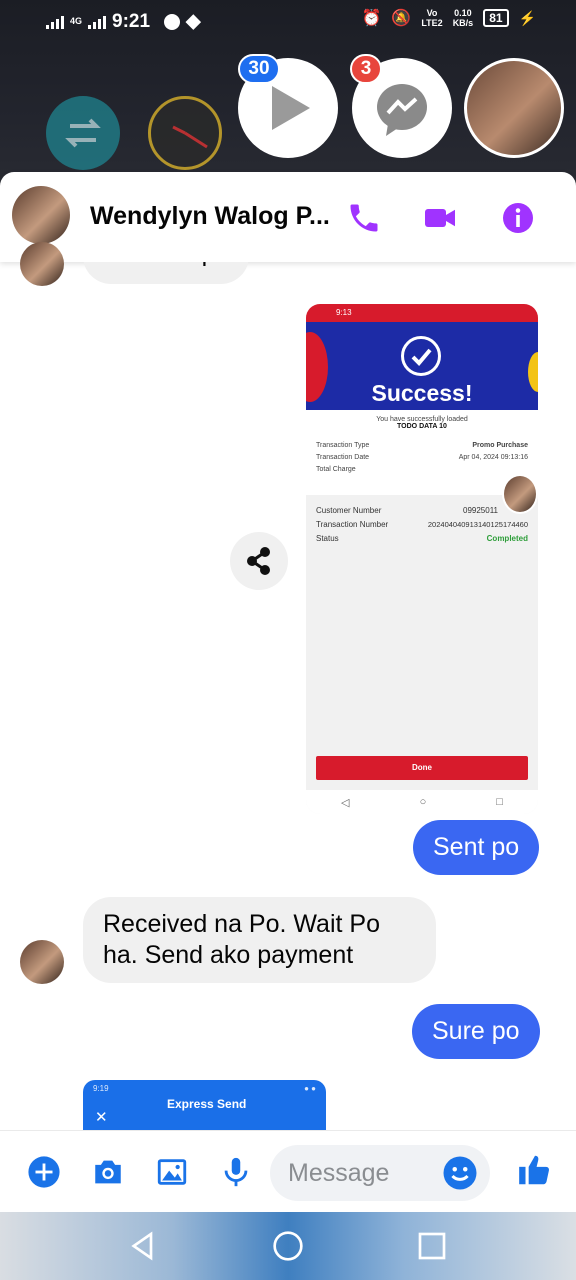 The width and height of the screenshot is (576, 1280). What do you see at coordinates (288, 1171) in the screenshot?
I see `message-composer` at bounding box center [288, 1171].